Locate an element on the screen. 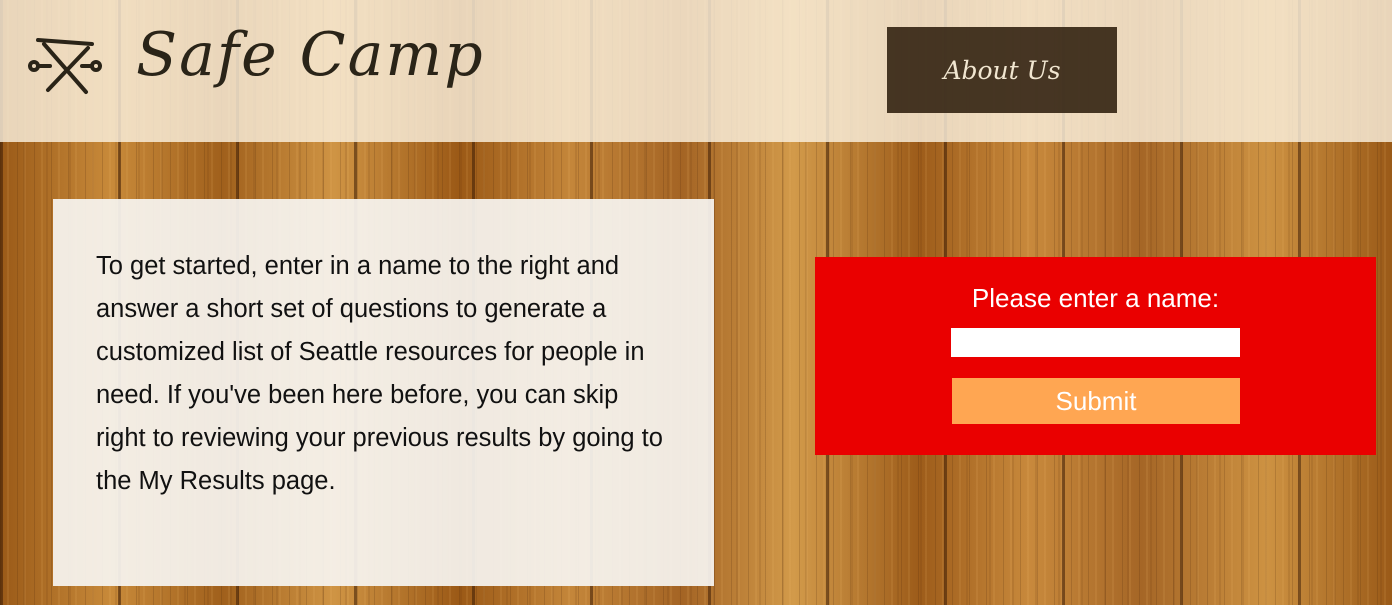  campfire-sticks-icon is located at coordinates (66, 65).